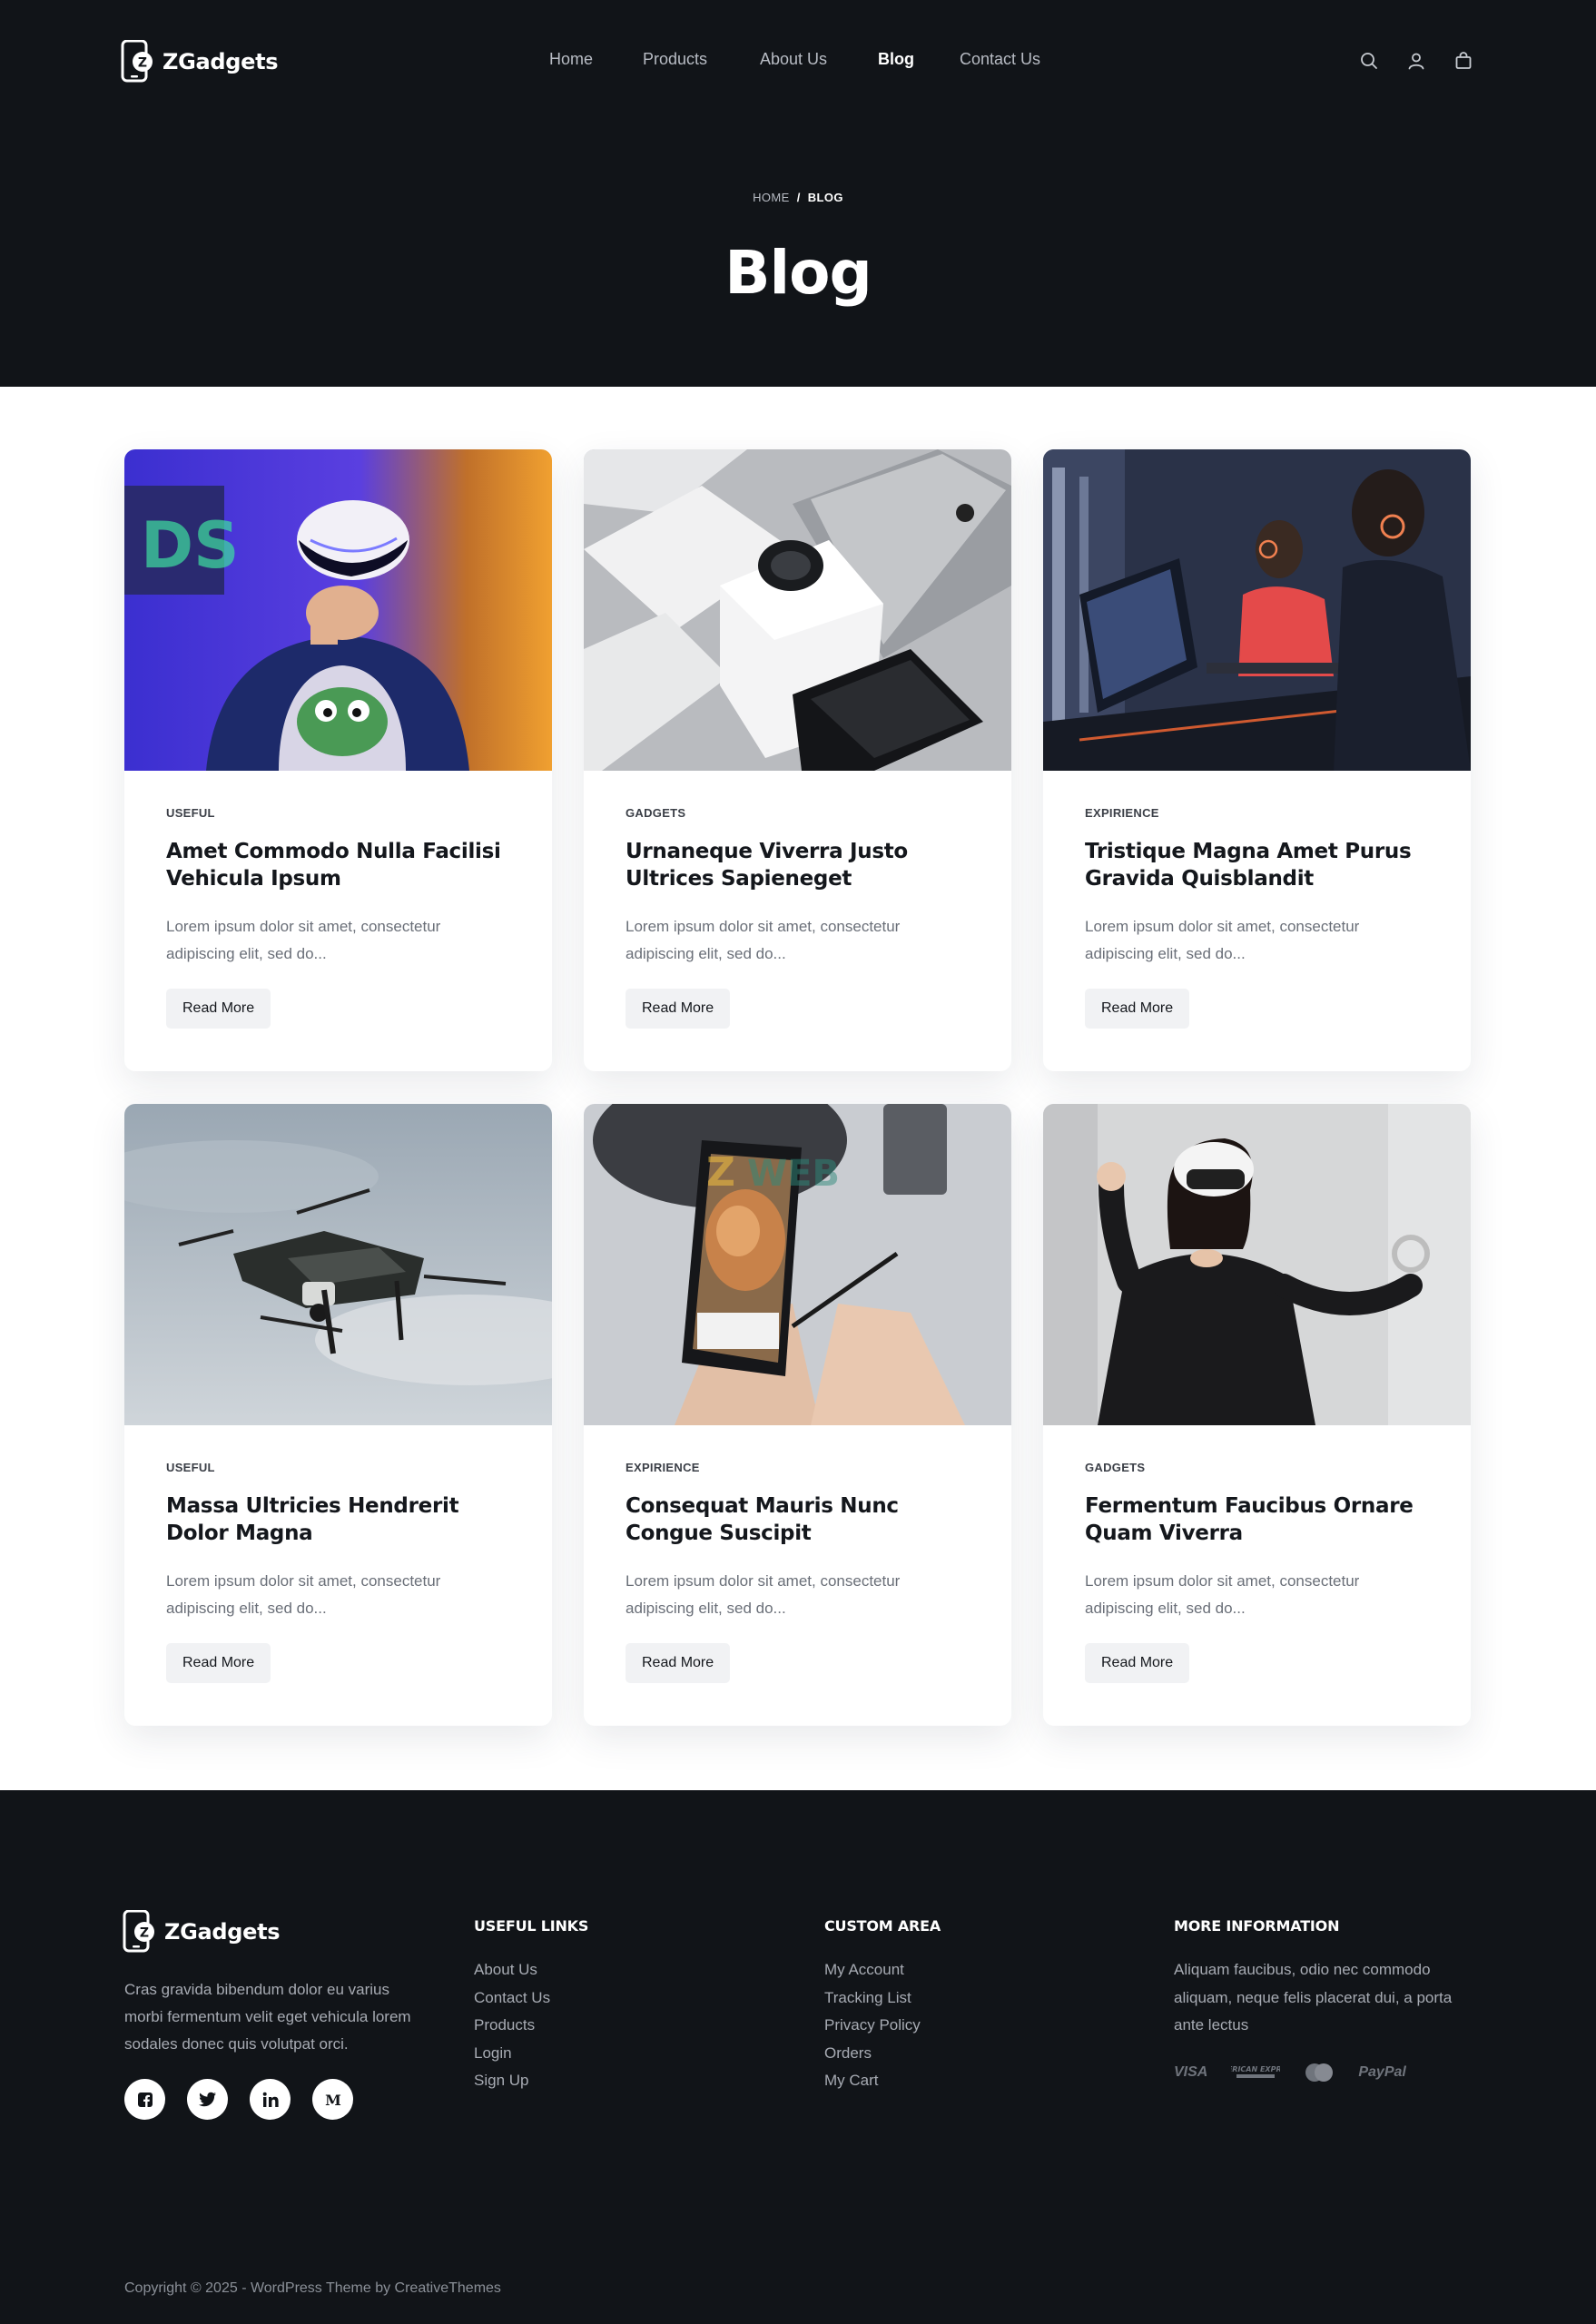  Describe the element at coordinates (675, 59) in the screenshot. I see `nav-products: Products` at that location.